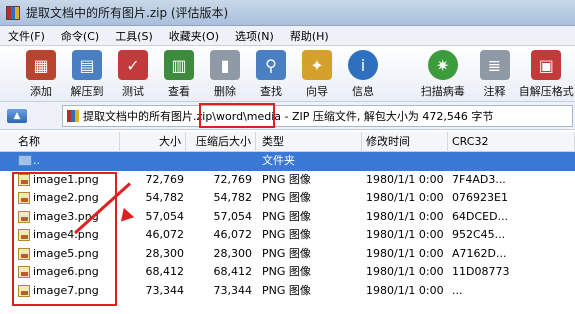  Describe the element at coordinates (41, 65) in the screenshot. I see `add-icon: ▦` at that location.